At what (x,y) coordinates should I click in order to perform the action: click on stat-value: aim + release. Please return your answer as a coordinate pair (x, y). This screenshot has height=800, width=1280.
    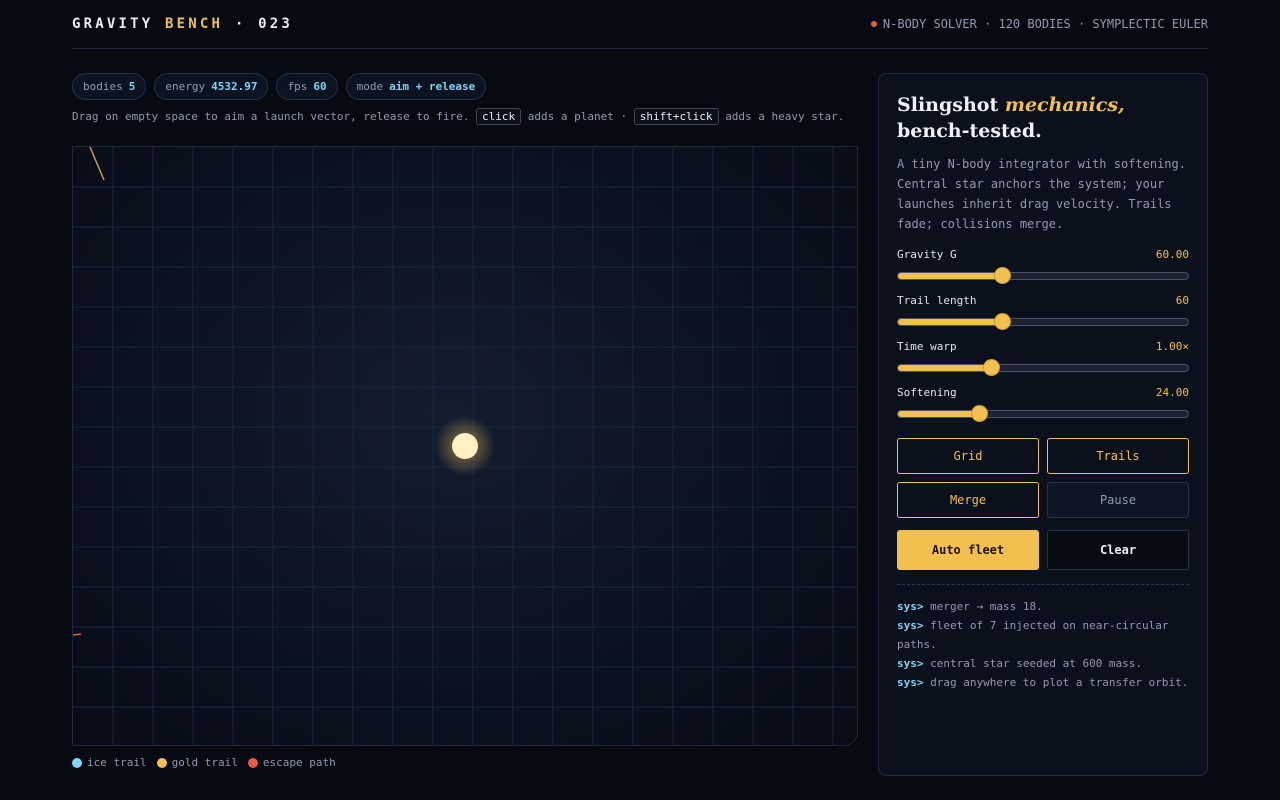
    Looking at the image, I should click on (432, 86).